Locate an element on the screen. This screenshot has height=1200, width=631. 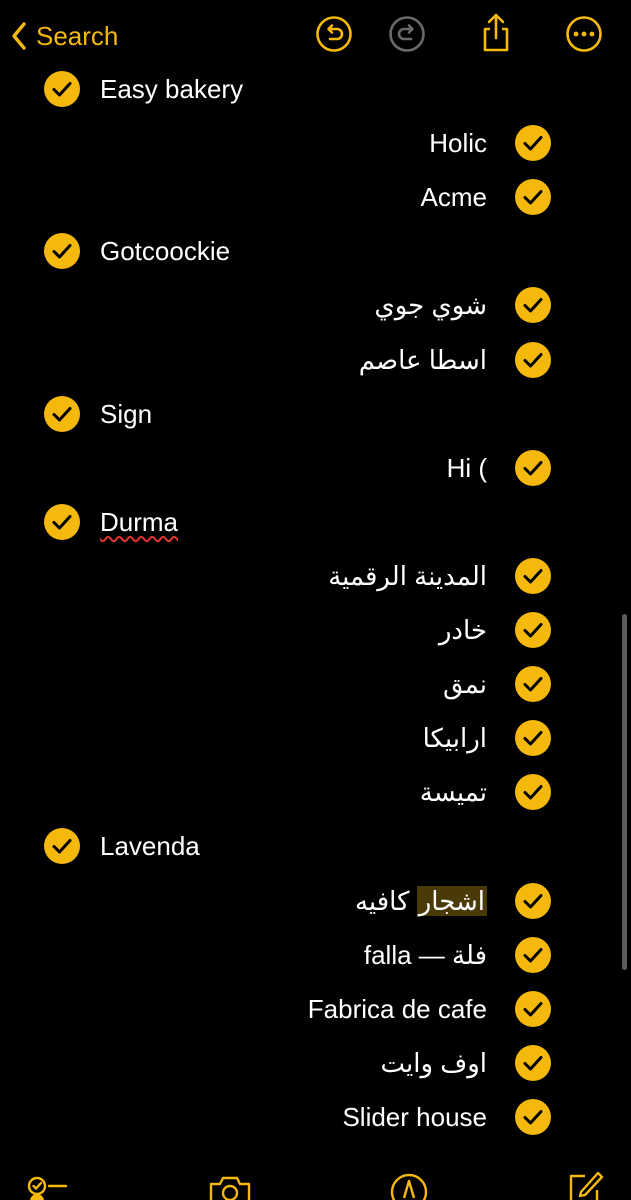
checklist-item: Gotcoockie is located at coordinates (137, 251).